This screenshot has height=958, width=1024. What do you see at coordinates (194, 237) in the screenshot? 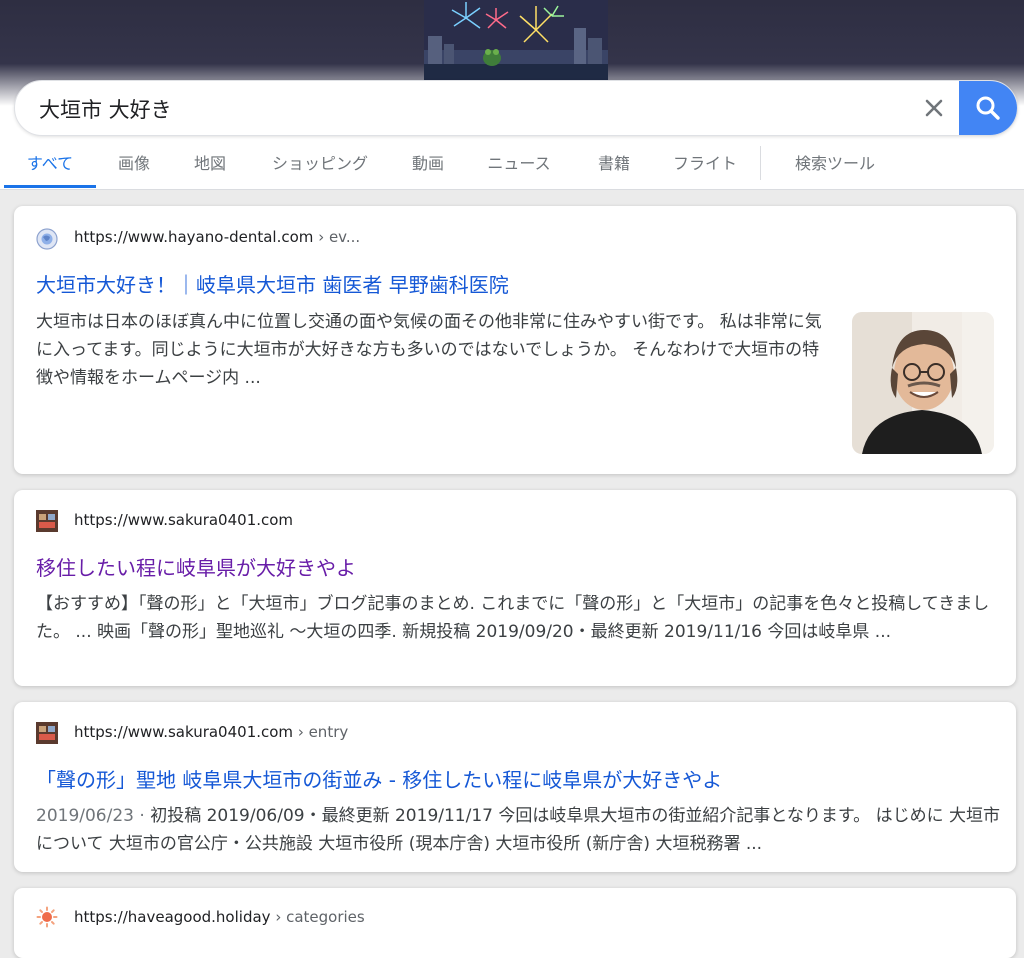
I see `result-url-text: https://www.hayano-dental.com` at bounding box center [194, 237].